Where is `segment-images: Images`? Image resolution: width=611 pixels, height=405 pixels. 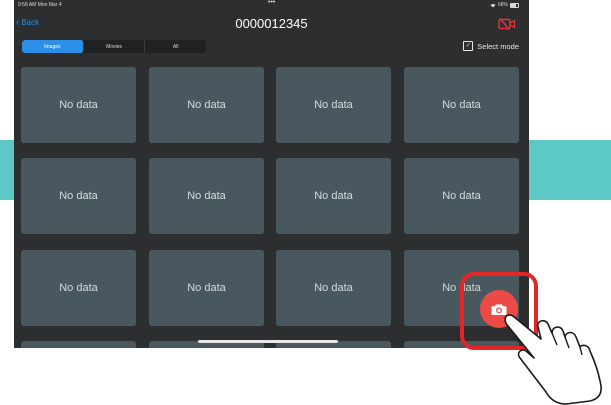
segment-images: Images is located at coordinates (53, 46).